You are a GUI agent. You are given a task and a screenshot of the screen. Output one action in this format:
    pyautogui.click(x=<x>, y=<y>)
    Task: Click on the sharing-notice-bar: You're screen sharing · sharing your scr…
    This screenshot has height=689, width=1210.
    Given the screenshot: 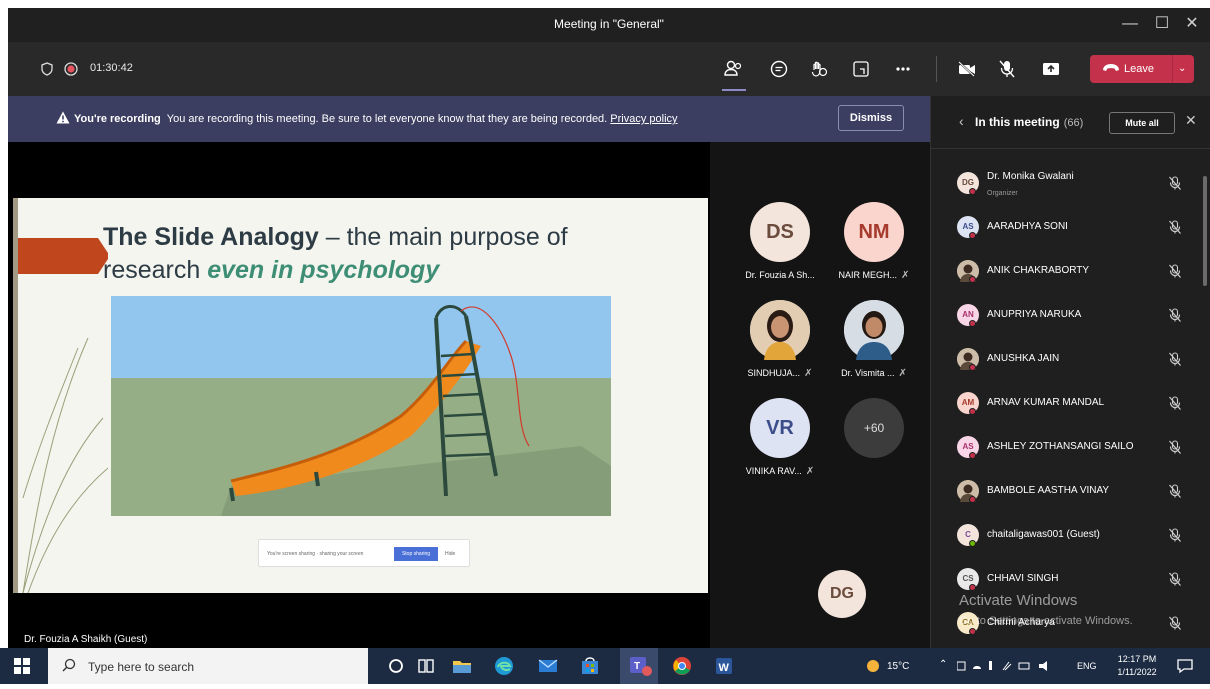 What is the action you would take?
    pyautogui.click(x=364, y=553)
    